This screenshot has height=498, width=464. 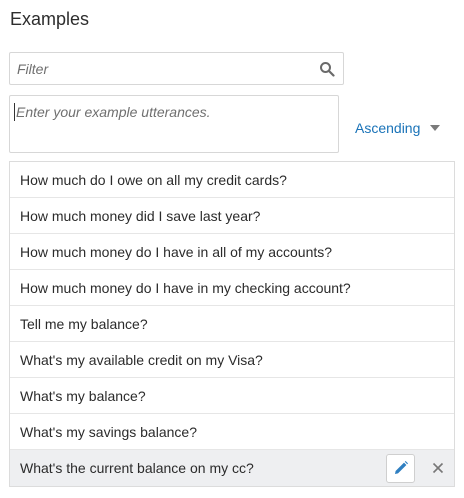 I want to click on example-text: How much money did I save last year?, so click(x=140, y=215).